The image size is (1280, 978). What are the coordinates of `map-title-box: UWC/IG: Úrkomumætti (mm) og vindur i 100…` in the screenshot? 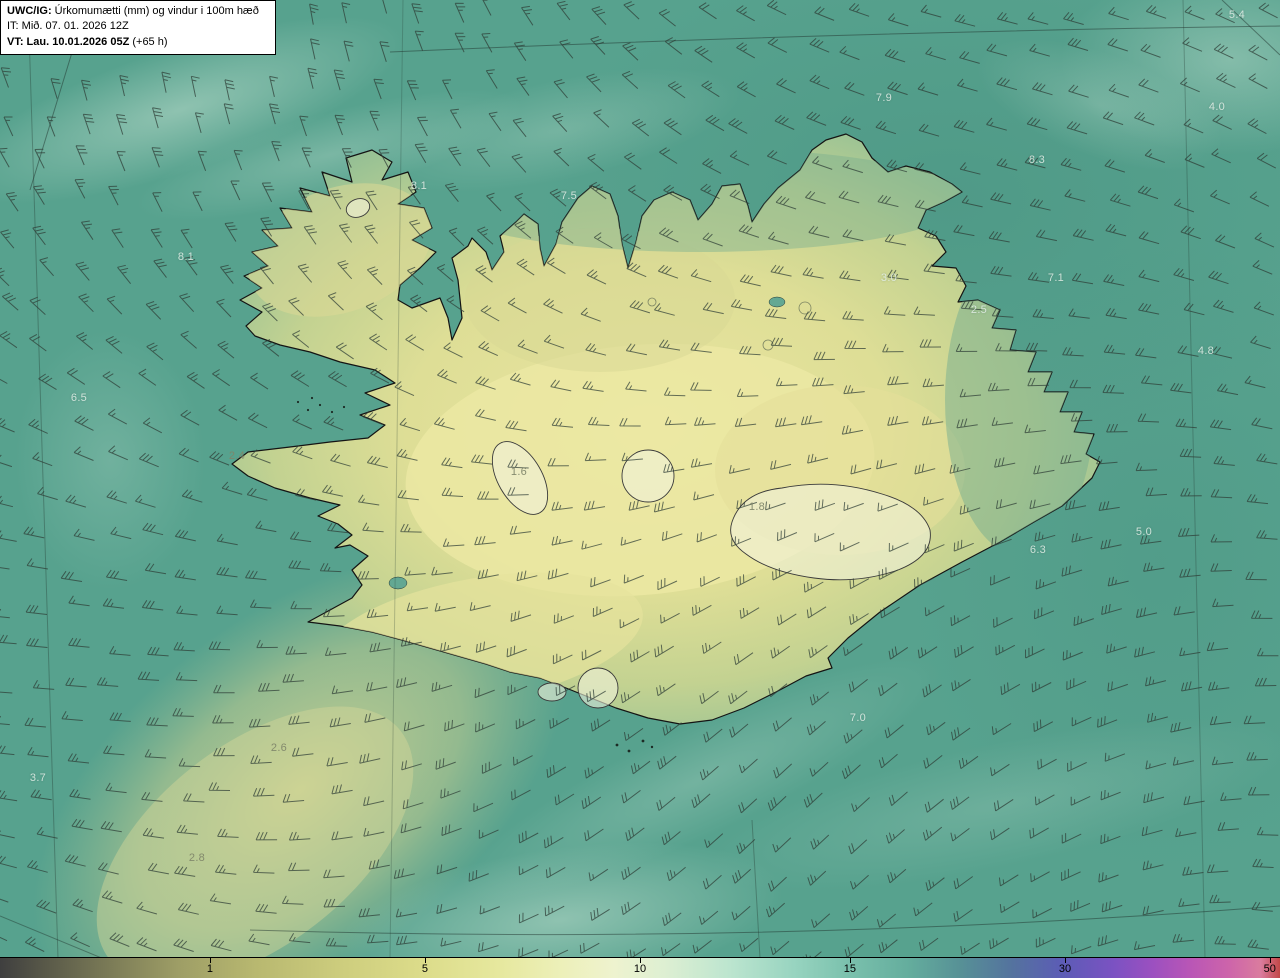 It's located at (138, 28).